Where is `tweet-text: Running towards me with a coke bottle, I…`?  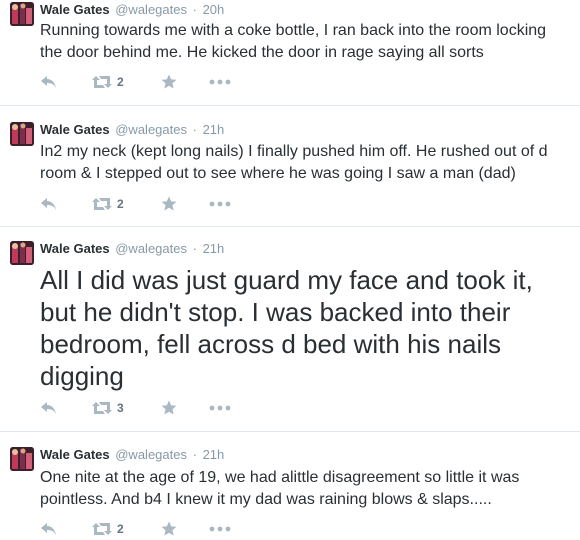 tweet-text: Running towards me with a coke bottle, I… is located at coordinates (293, 41).